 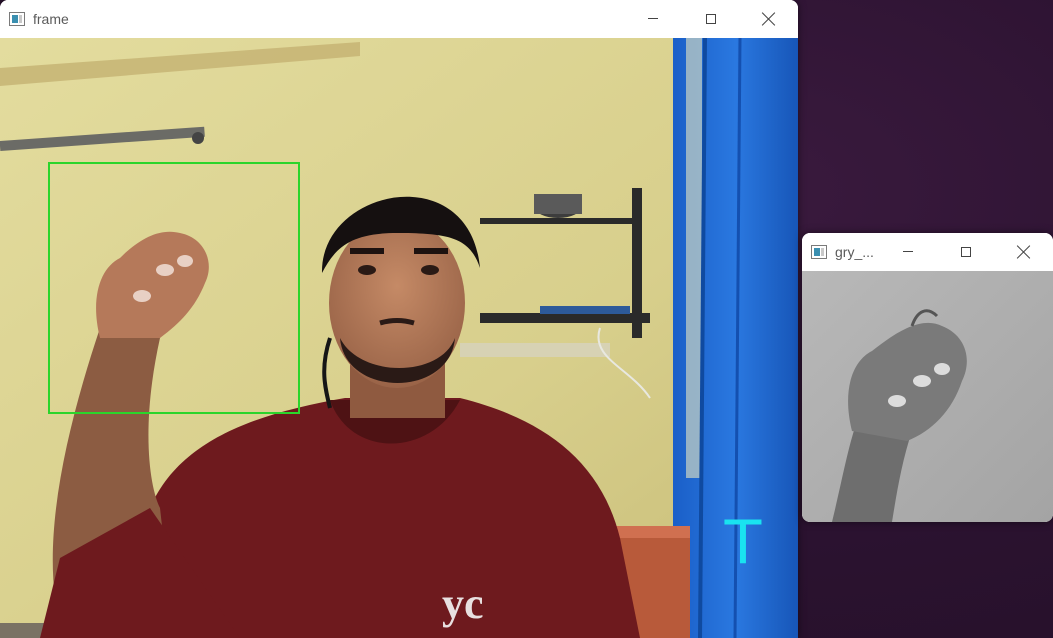 What do you see at coordinates (399, 18) in the screenshot?
I see `frame-titlebar: frame` at bounding box center [399, 18].